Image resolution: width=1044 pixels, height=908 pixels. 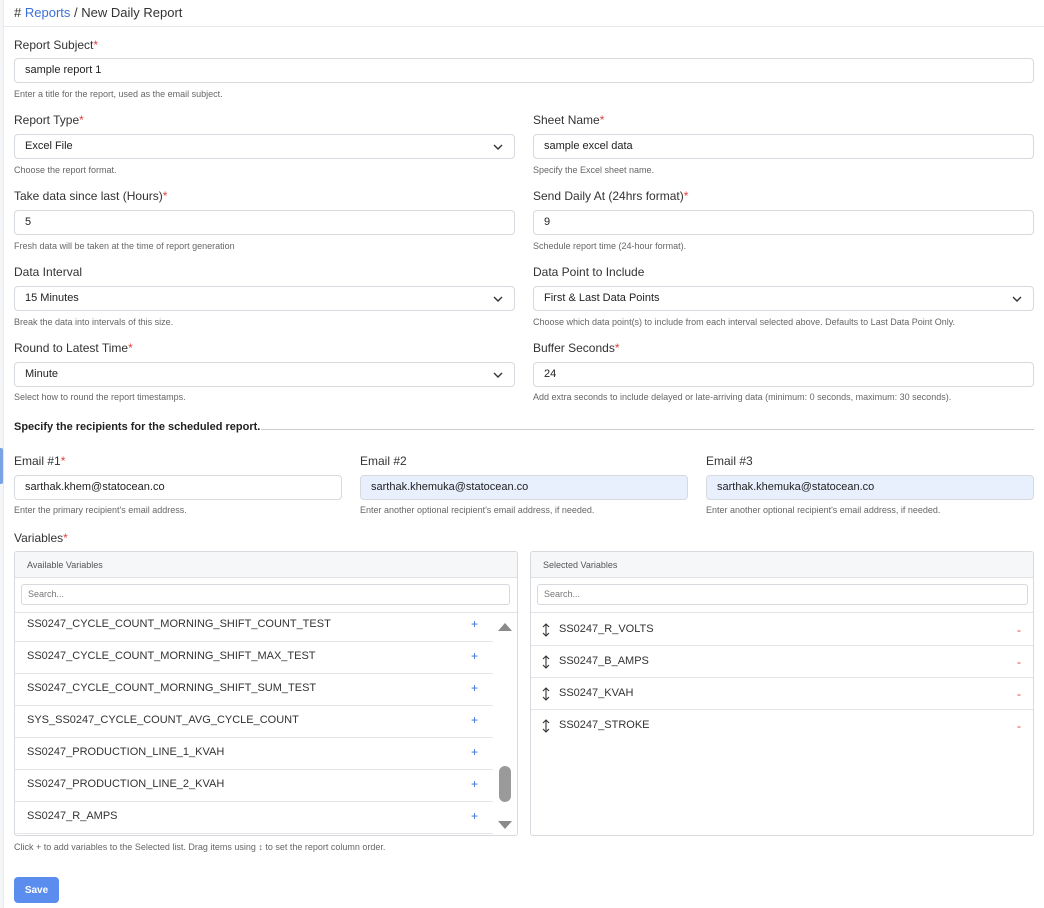 I want to click on breadcrumb: # Reports / New Daily Report, so click(x=98, y=13).